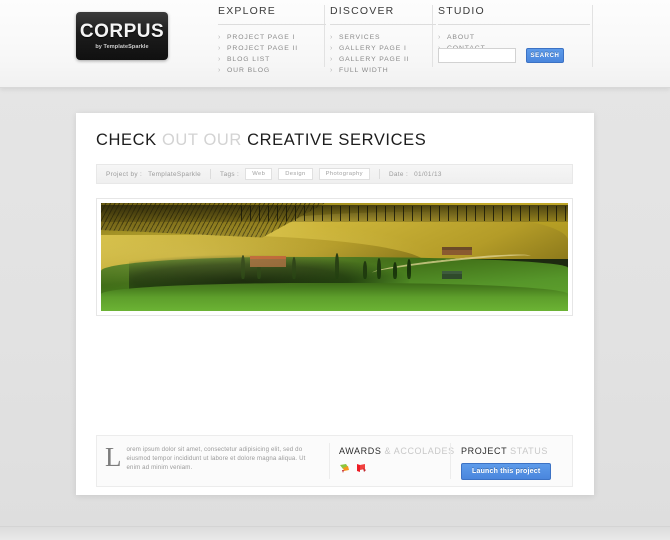  What do you see at coordinates (337, 140) in the screenshot?
I see `page-title-part-3: CREATIVE SERVICES` at bounding box center [337, 140].